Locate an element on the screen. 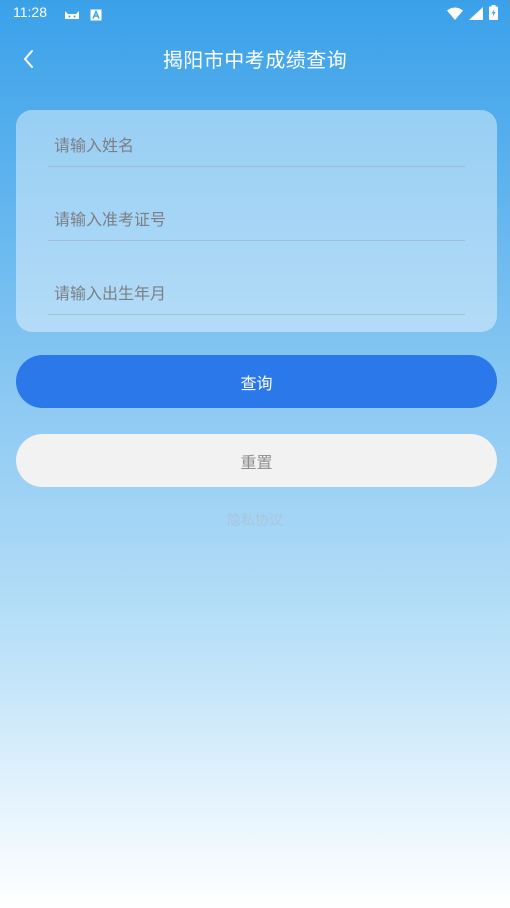 The image size is (510, 908). status-right-icons is located at coordinates (472, 14).